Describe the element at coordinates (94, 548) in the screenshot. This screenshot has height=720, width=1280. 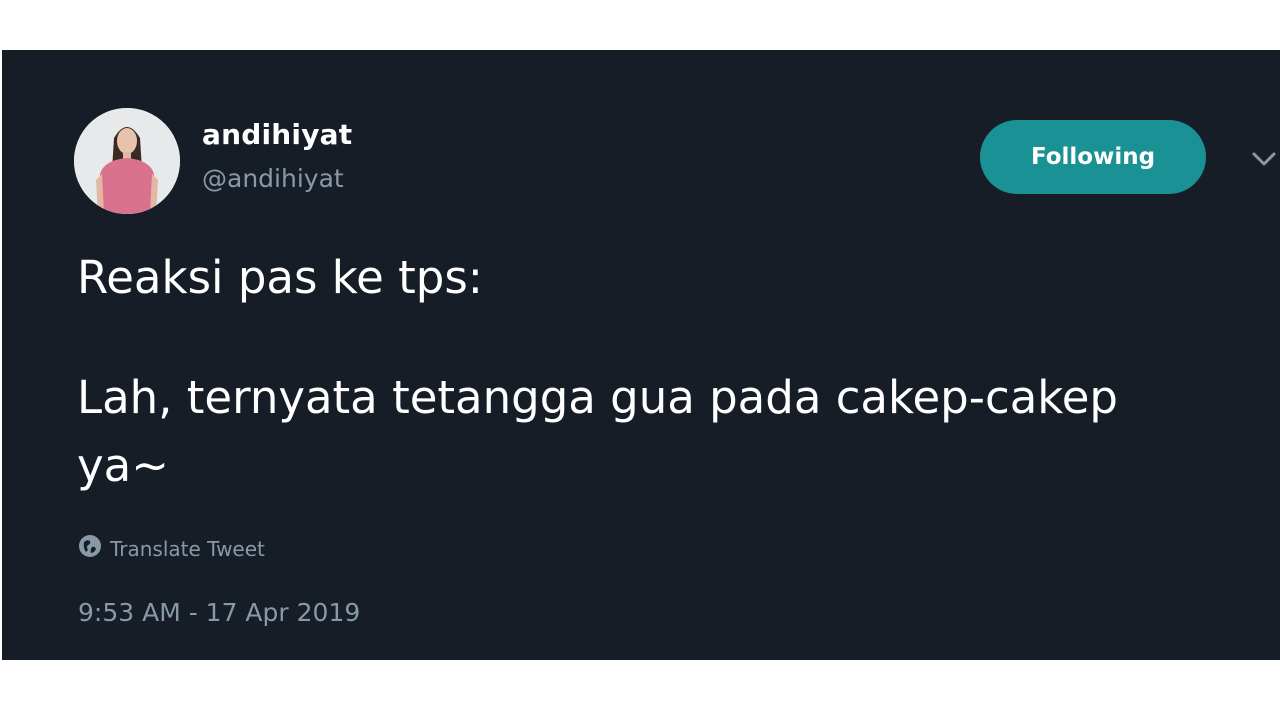
I see `globe-icon` at that location.